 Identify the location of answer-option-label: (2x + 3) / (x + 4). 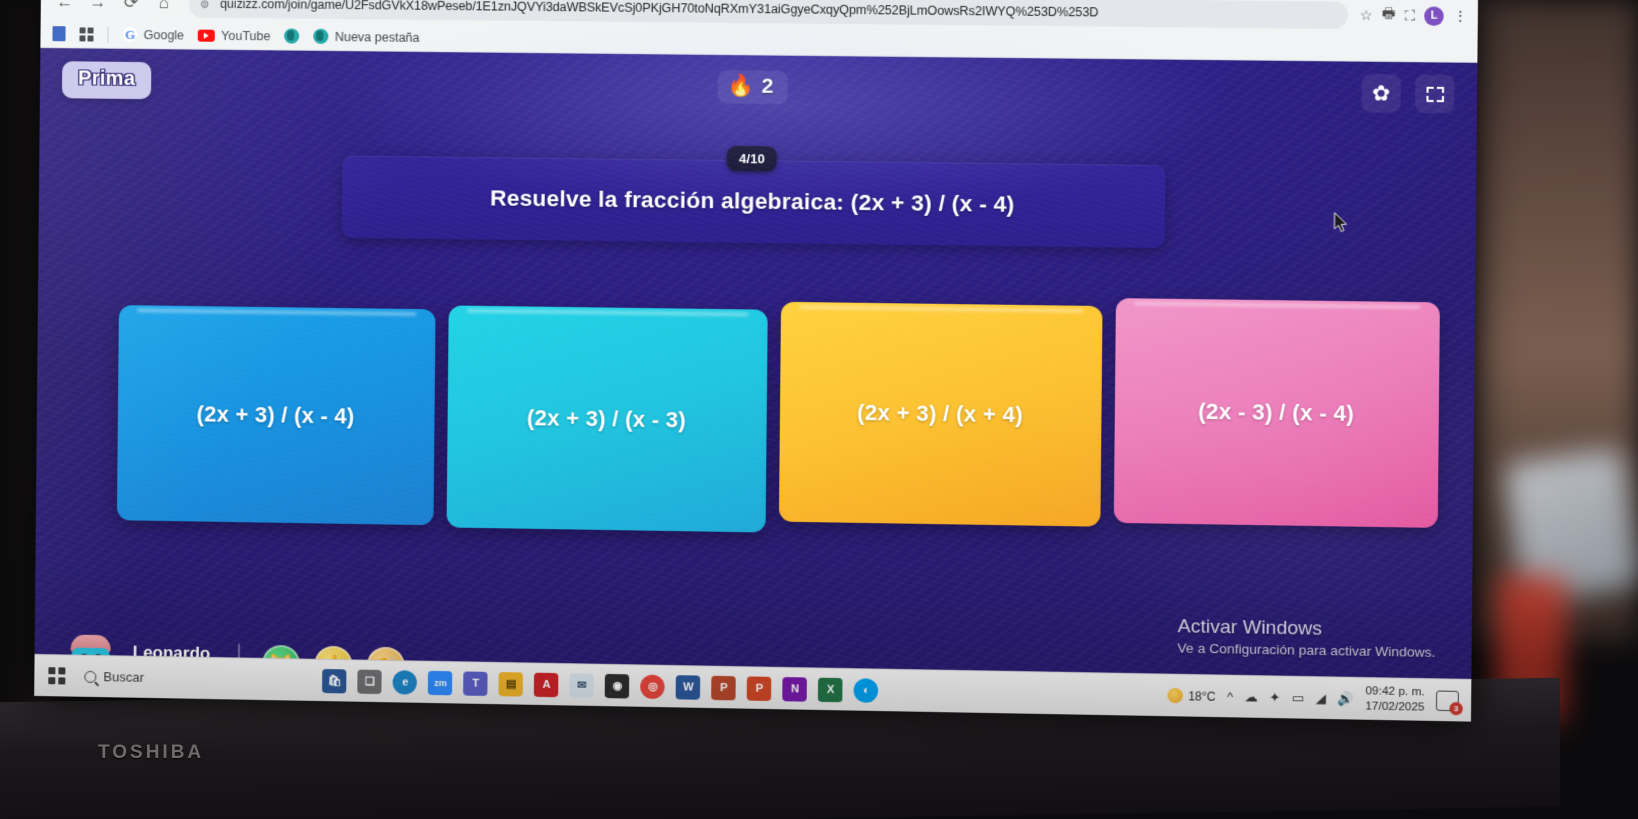
(940, 413).